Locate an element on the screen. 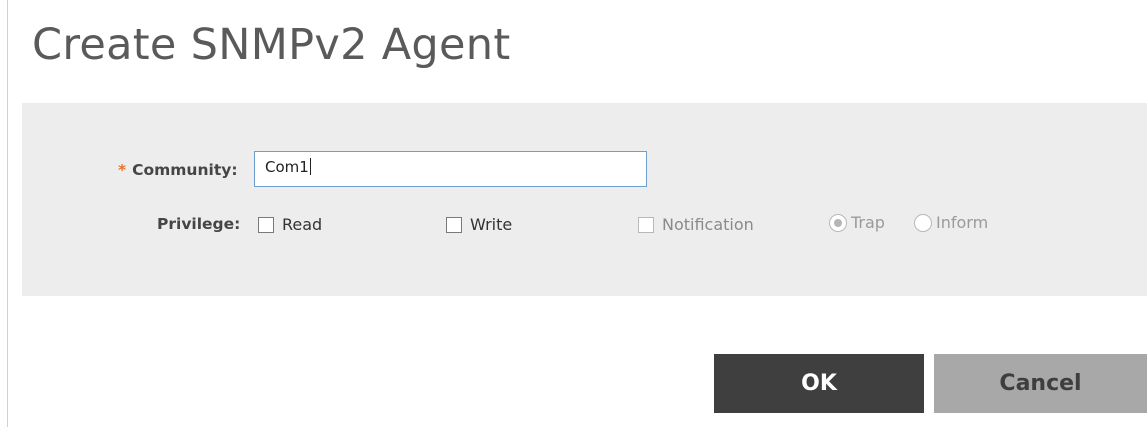 The height and width of the screenshot is (427, 1147). trap-radio-option: Trap is located at coordinates (857, 222).